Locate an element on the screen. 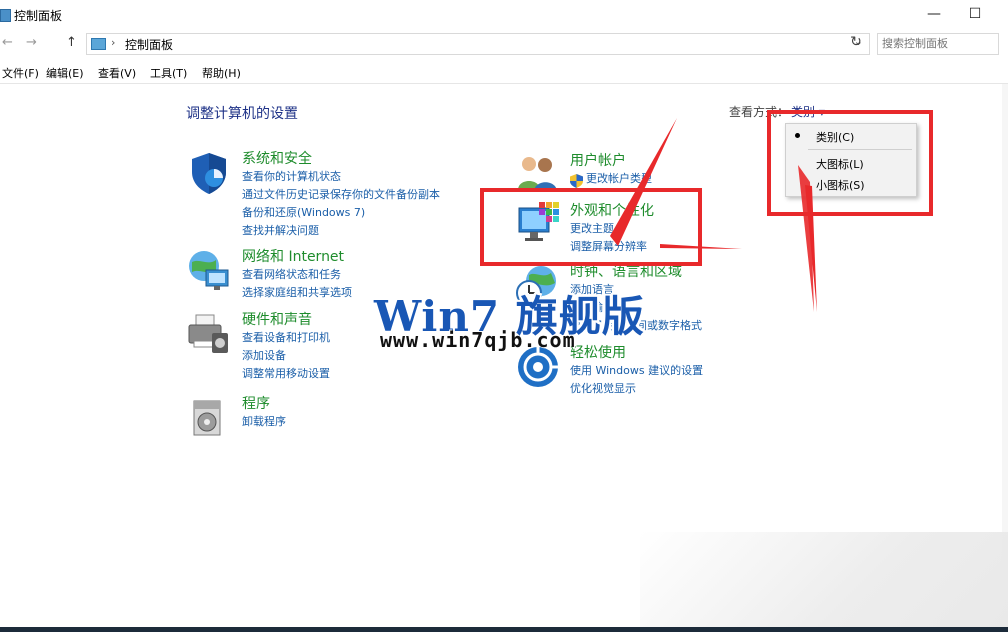 This screenshot has width=1008, height=632. corner-shadow is located at coordinates (824, 579).